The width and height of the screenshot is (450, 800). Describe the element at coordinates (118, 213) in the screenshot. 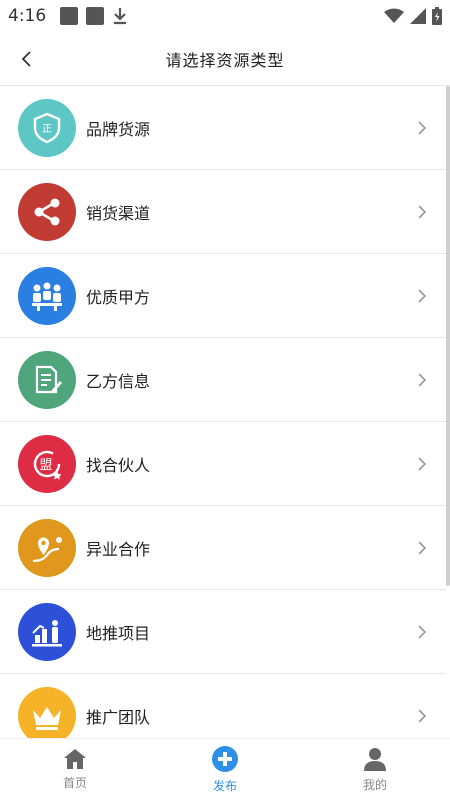

I see `list-item-label: 销货渠道` at that location.